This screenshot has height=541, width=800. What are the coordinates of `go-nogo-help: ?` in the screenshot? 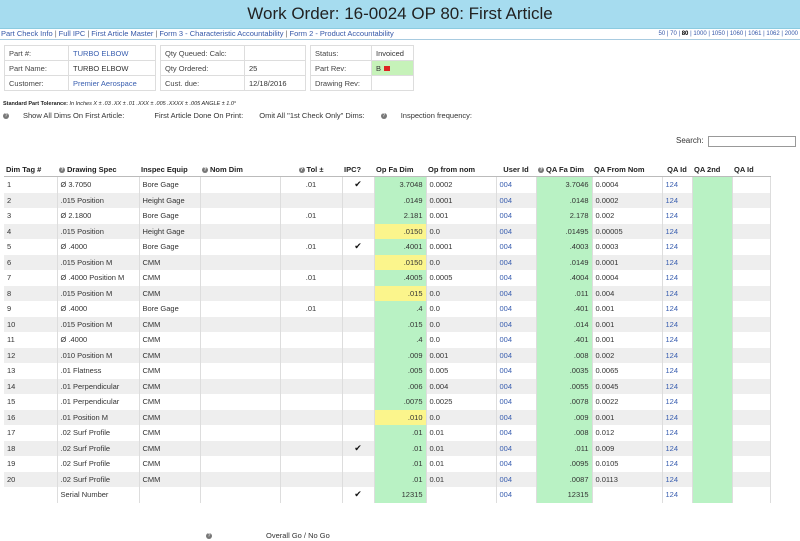 It's located at (210, 535).